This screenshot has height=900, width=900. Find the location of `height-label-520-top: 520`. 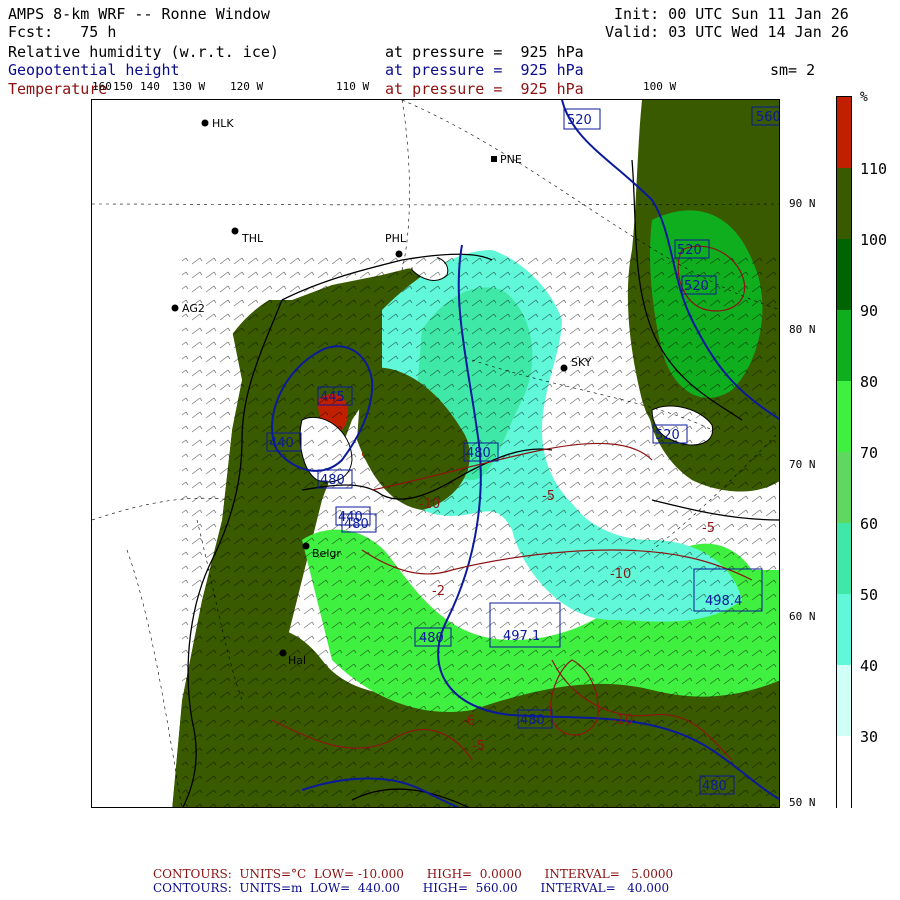

height-label-520-top: 520 is located at coordinates (579, 120).